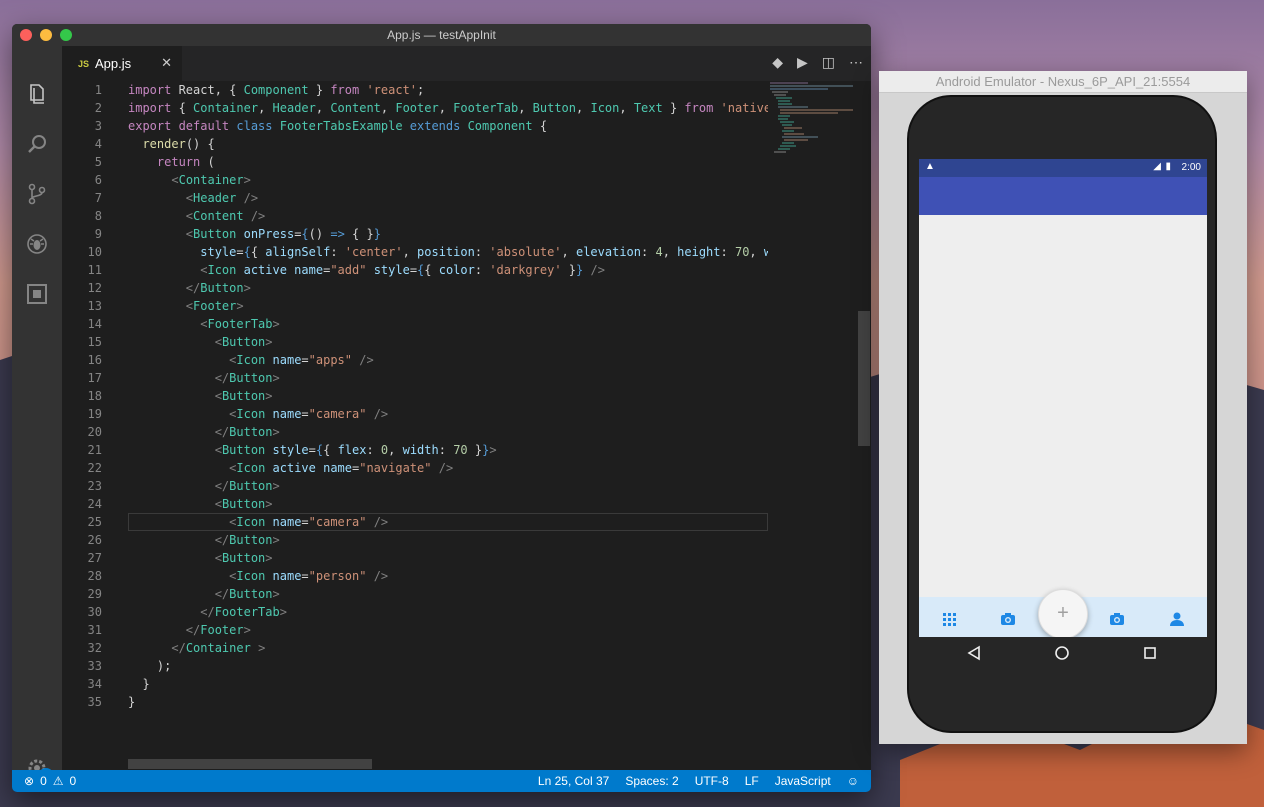 This screenshot has width=1264, height=807. I want to click on problems-indicator: ⊗ 0 ⚠ 0, so click(50, 781).